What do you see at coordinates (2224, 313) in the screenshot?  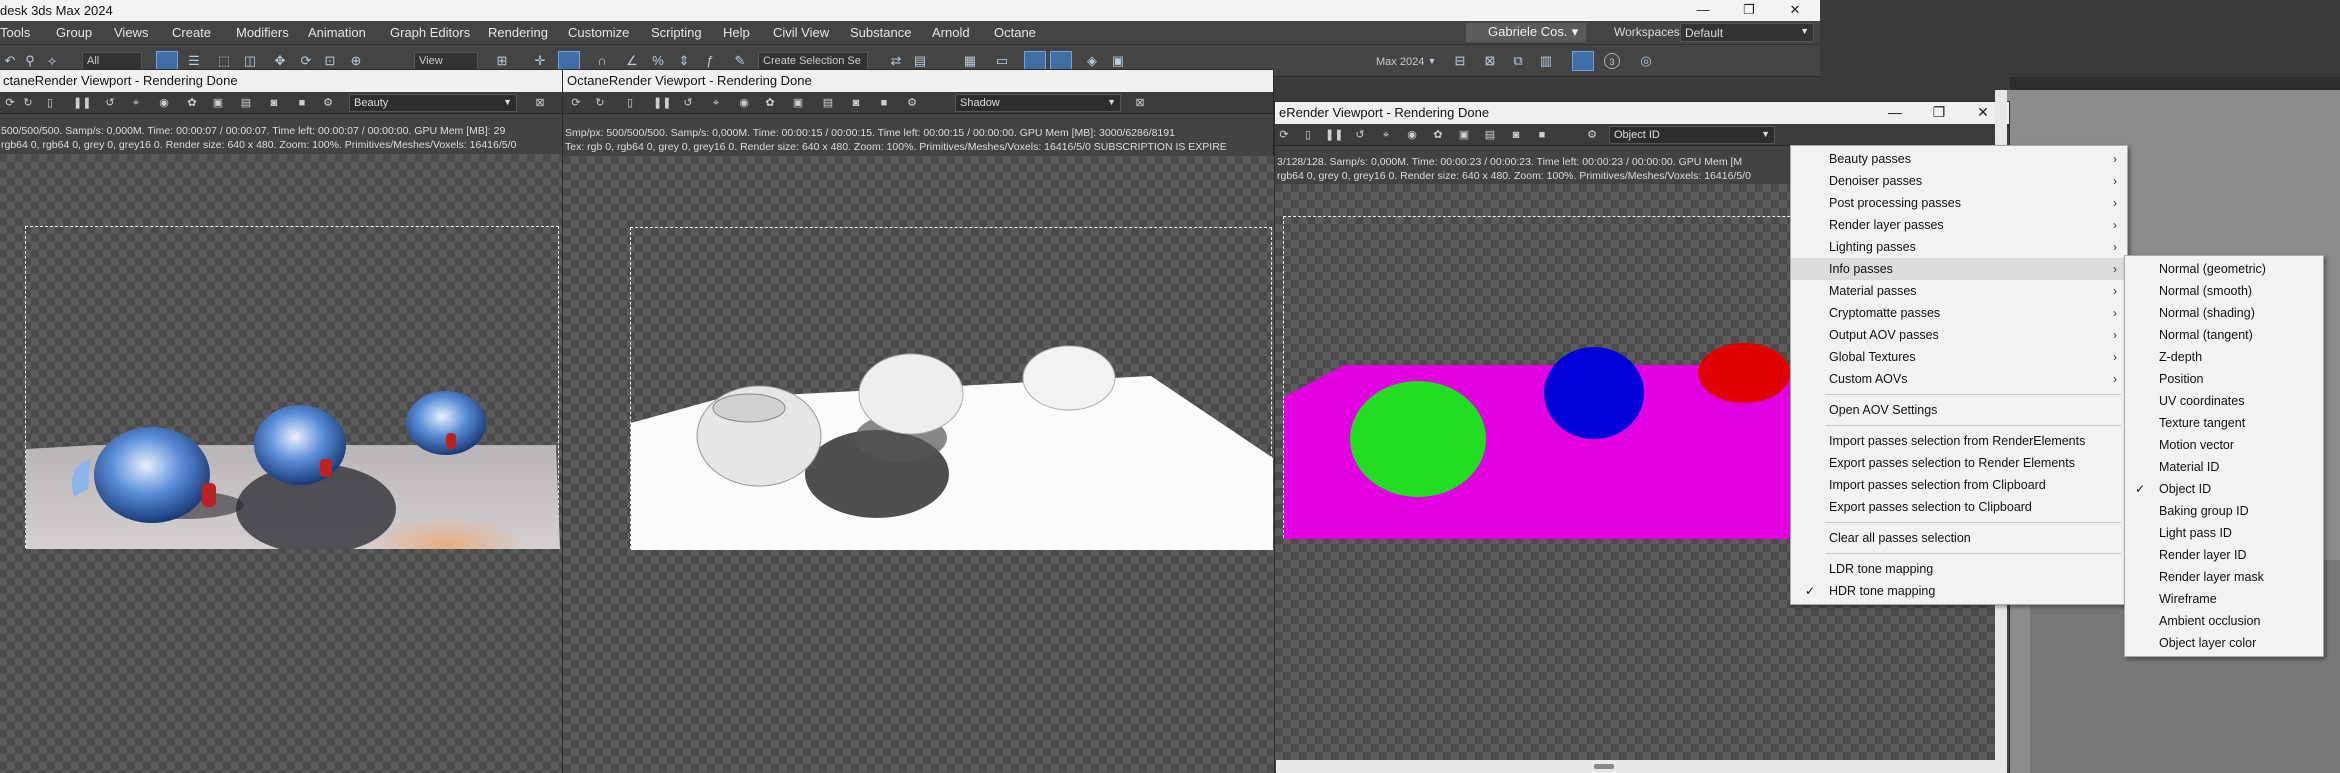 I see `menu-item-normal-shading: Normal (shading)` at bounding box center [2224, 313].